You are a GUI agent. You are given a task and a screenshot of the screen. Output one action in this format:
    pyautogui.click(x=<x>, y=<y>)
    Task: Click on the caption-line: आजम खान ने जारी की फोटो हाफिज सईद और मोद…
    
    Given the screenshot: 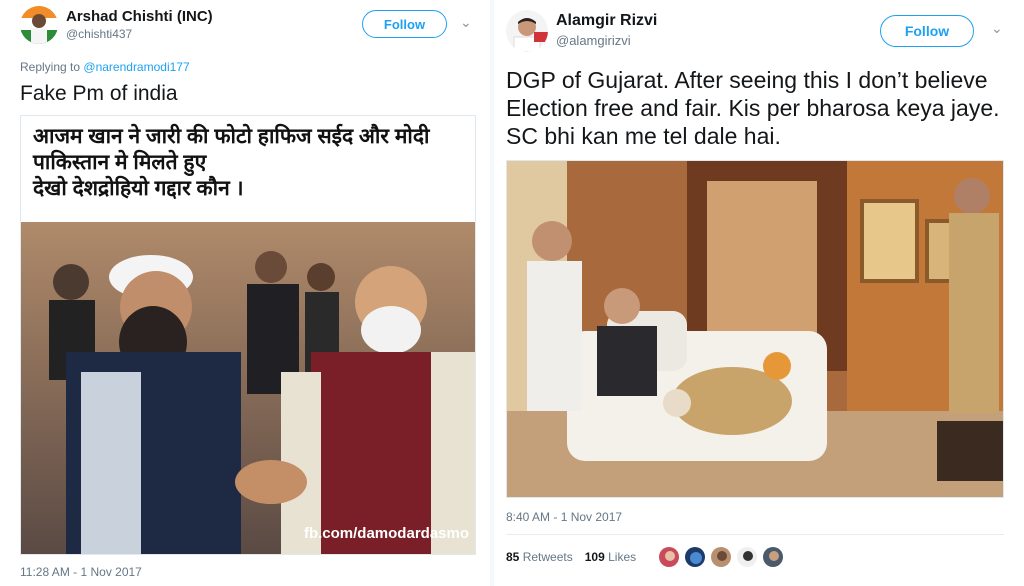 What is the action you would take?
    pyautogui.click(x=231, y=136)
    